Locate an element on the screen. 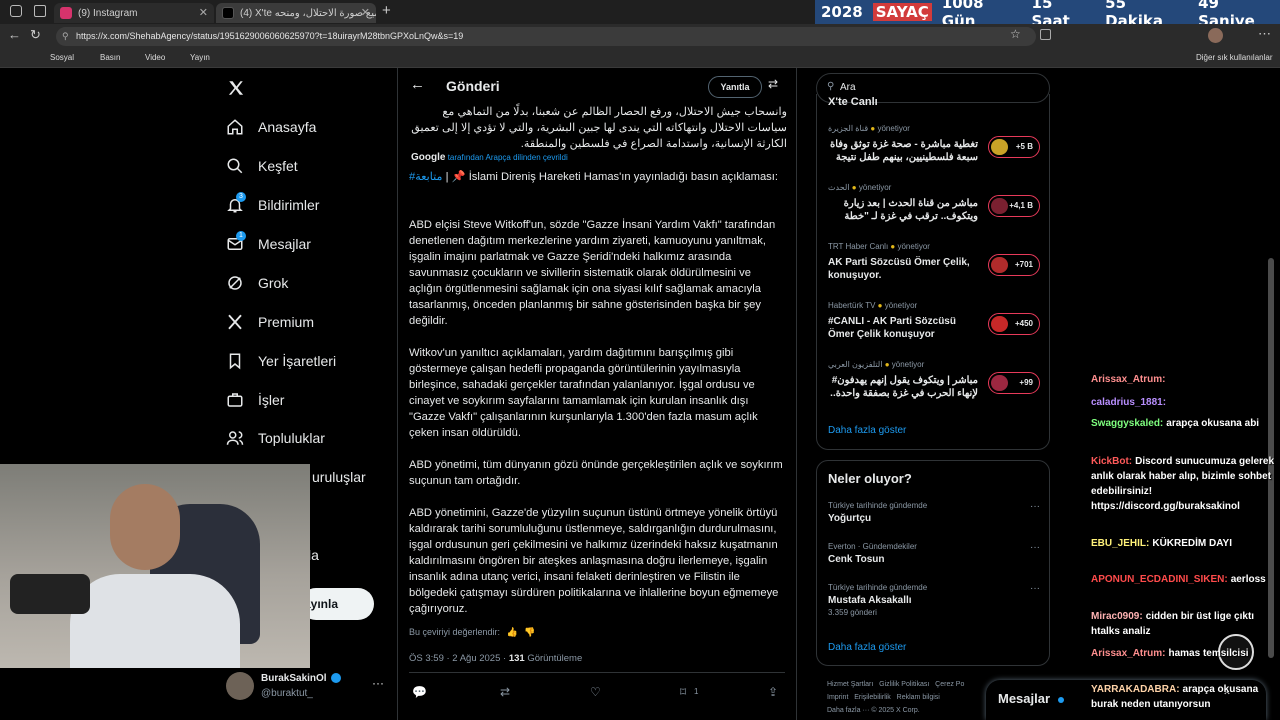 This screenshot has width=1280, height=720. trend-title: Mustafa Aksakallı is located at coordinates (870, 600).